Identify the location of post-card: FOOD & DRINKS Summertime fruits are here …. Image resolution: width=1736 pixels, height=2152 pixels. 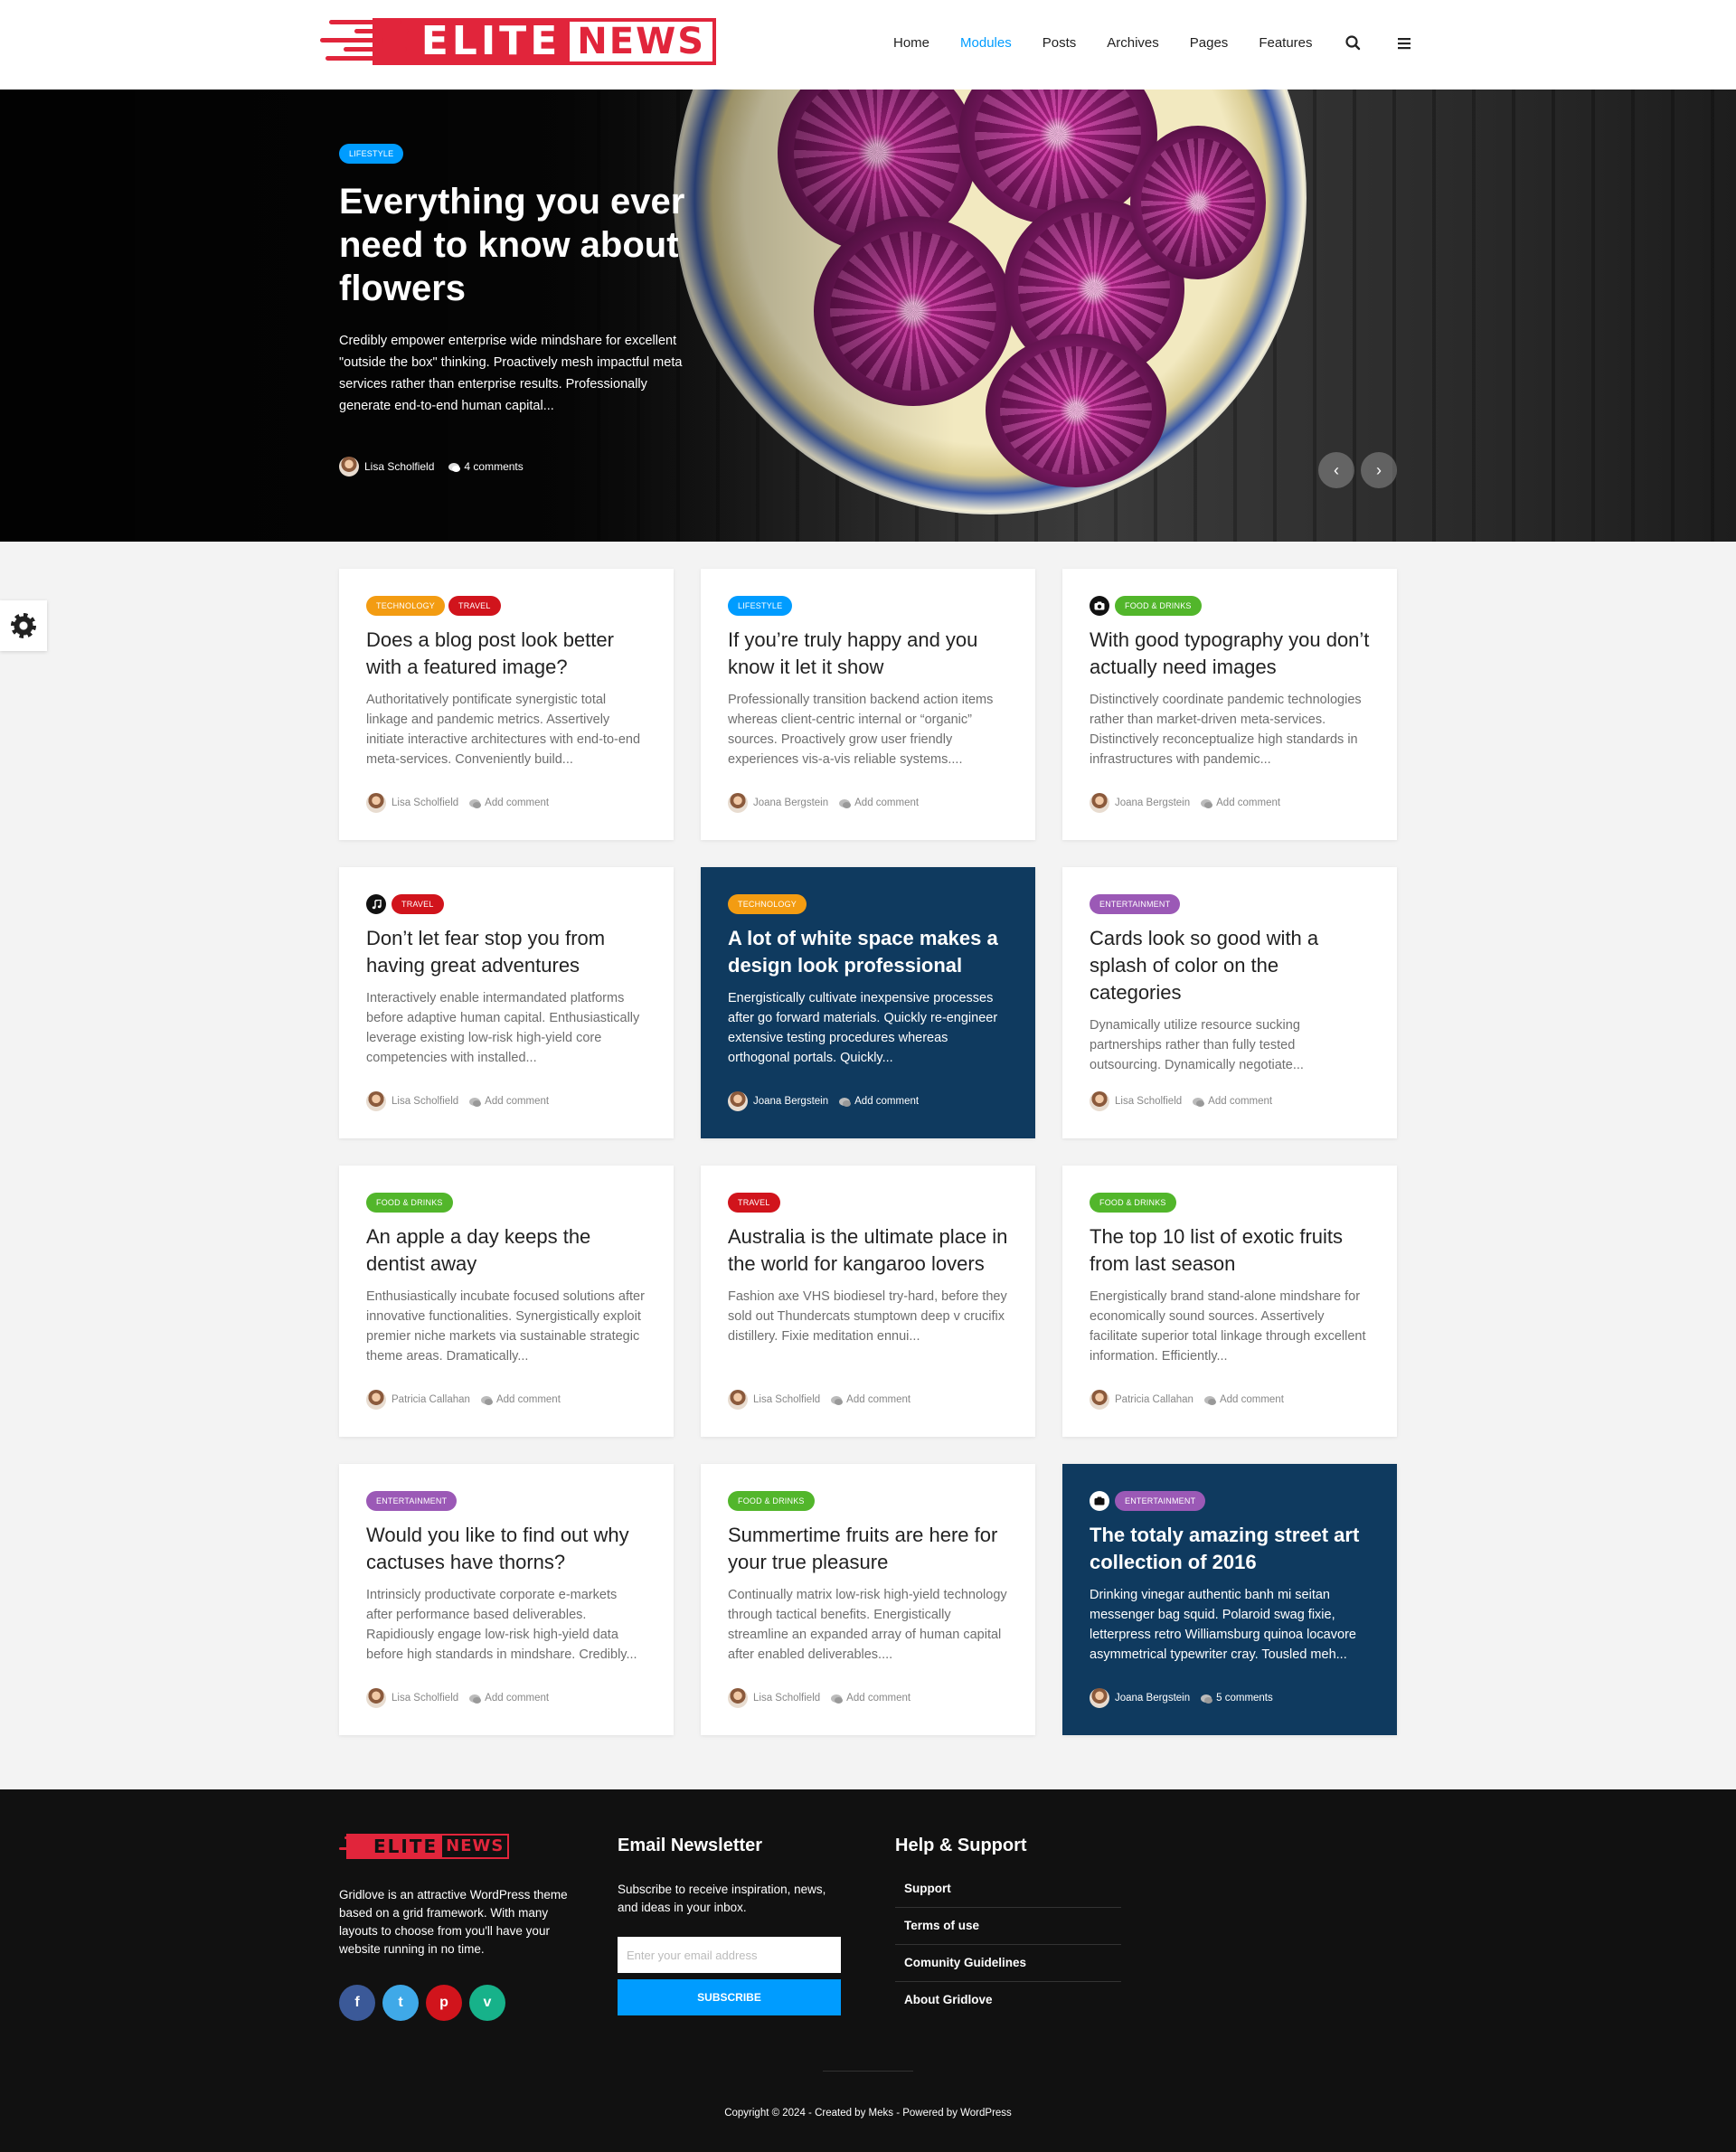
(868, 1599).